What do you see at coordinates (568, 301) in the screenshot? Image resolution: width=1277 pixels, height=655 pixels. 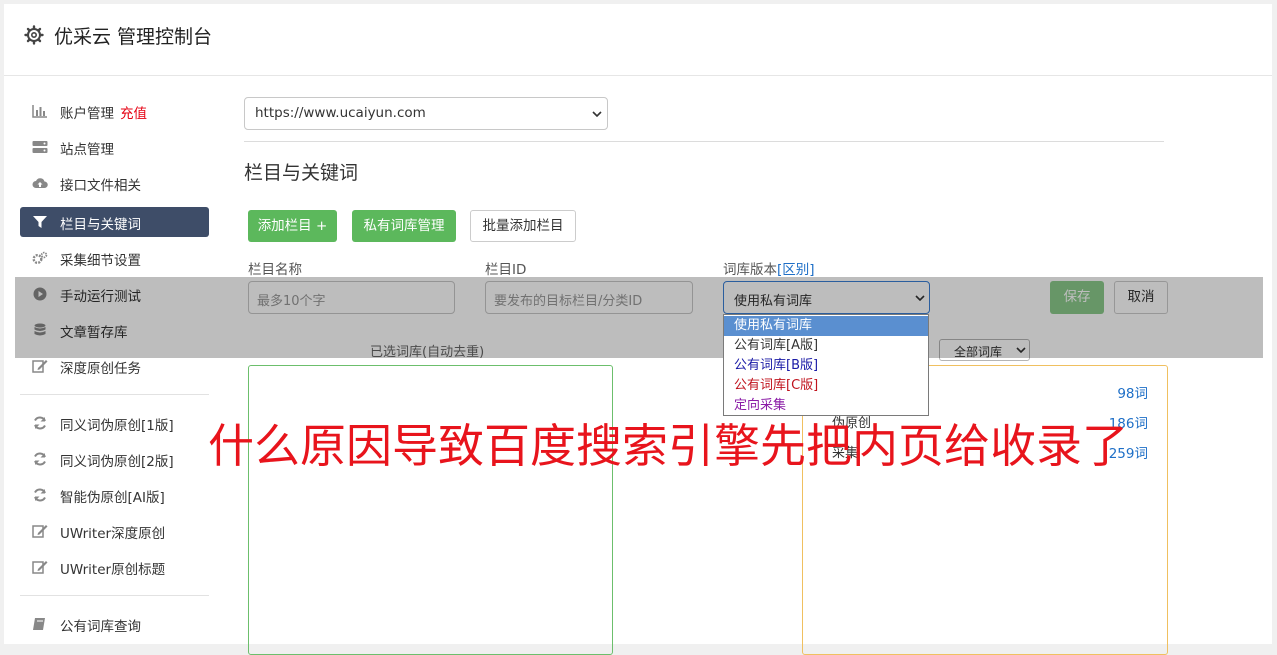 I see `column-id-placeholder: 要发布的目标栏目/分类ID` at bounding box center [568, 301].